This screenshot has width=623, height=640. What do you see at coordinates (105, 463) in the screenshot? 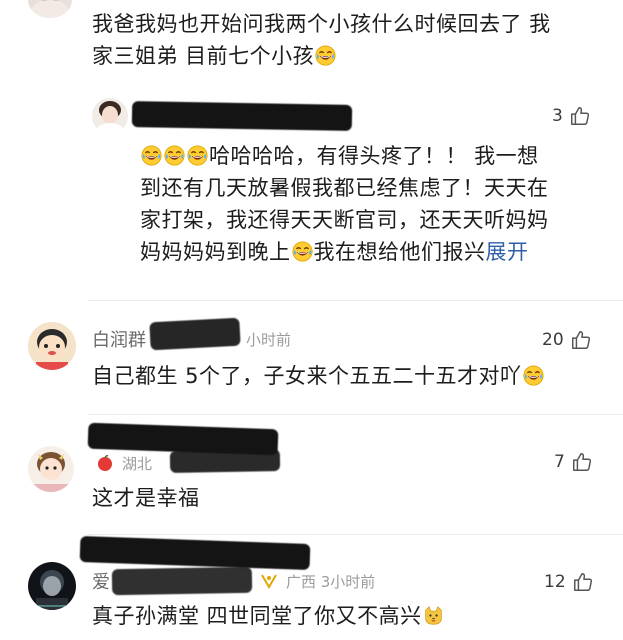
I see `apple-icon` at bounding box center [105, 463].